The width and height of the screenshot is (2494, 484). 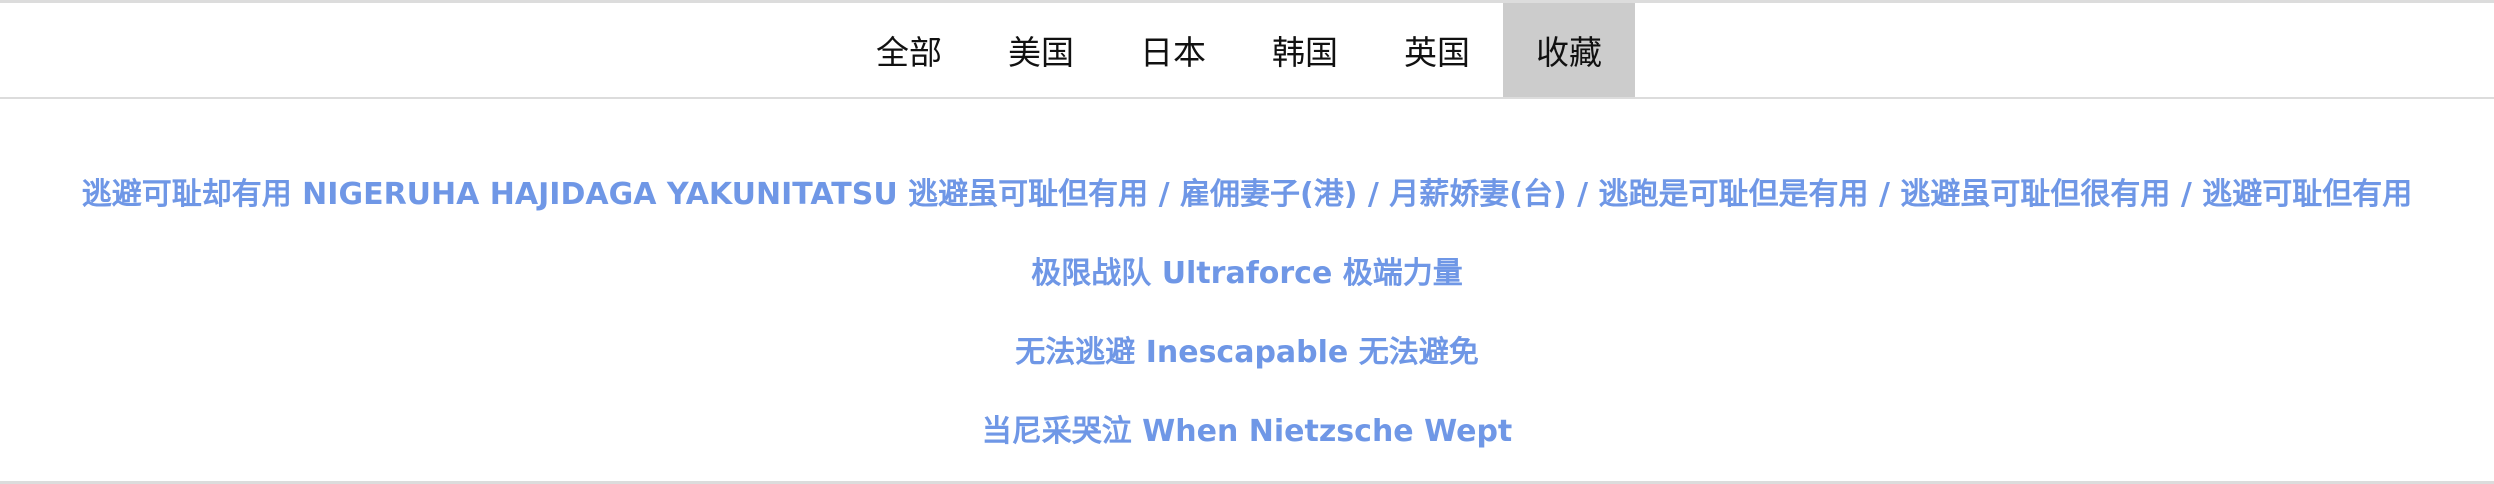 What do you see at coordinates (1041, 50) in the screenshot?
I see `tab-usa: 美国` at bounding box center [1041, 50].